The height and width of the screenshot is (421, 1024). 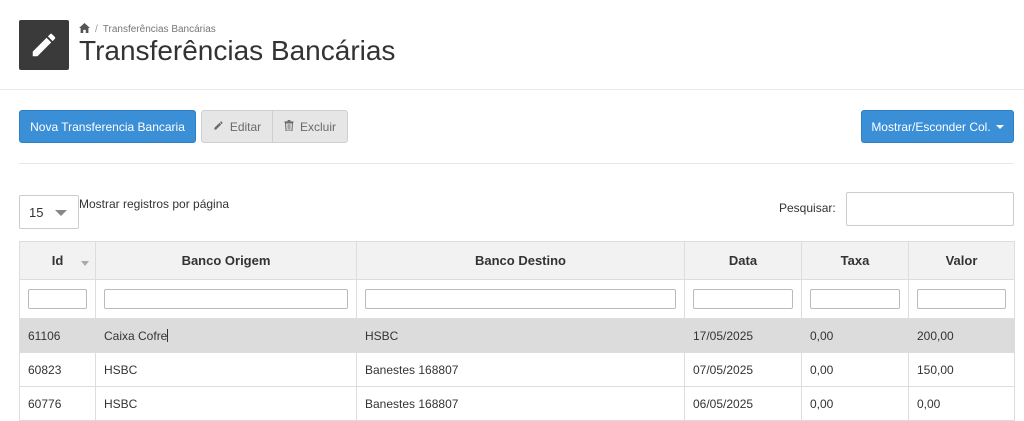 I want to click on delete-button: Excluir, so click(x=310, y=126).